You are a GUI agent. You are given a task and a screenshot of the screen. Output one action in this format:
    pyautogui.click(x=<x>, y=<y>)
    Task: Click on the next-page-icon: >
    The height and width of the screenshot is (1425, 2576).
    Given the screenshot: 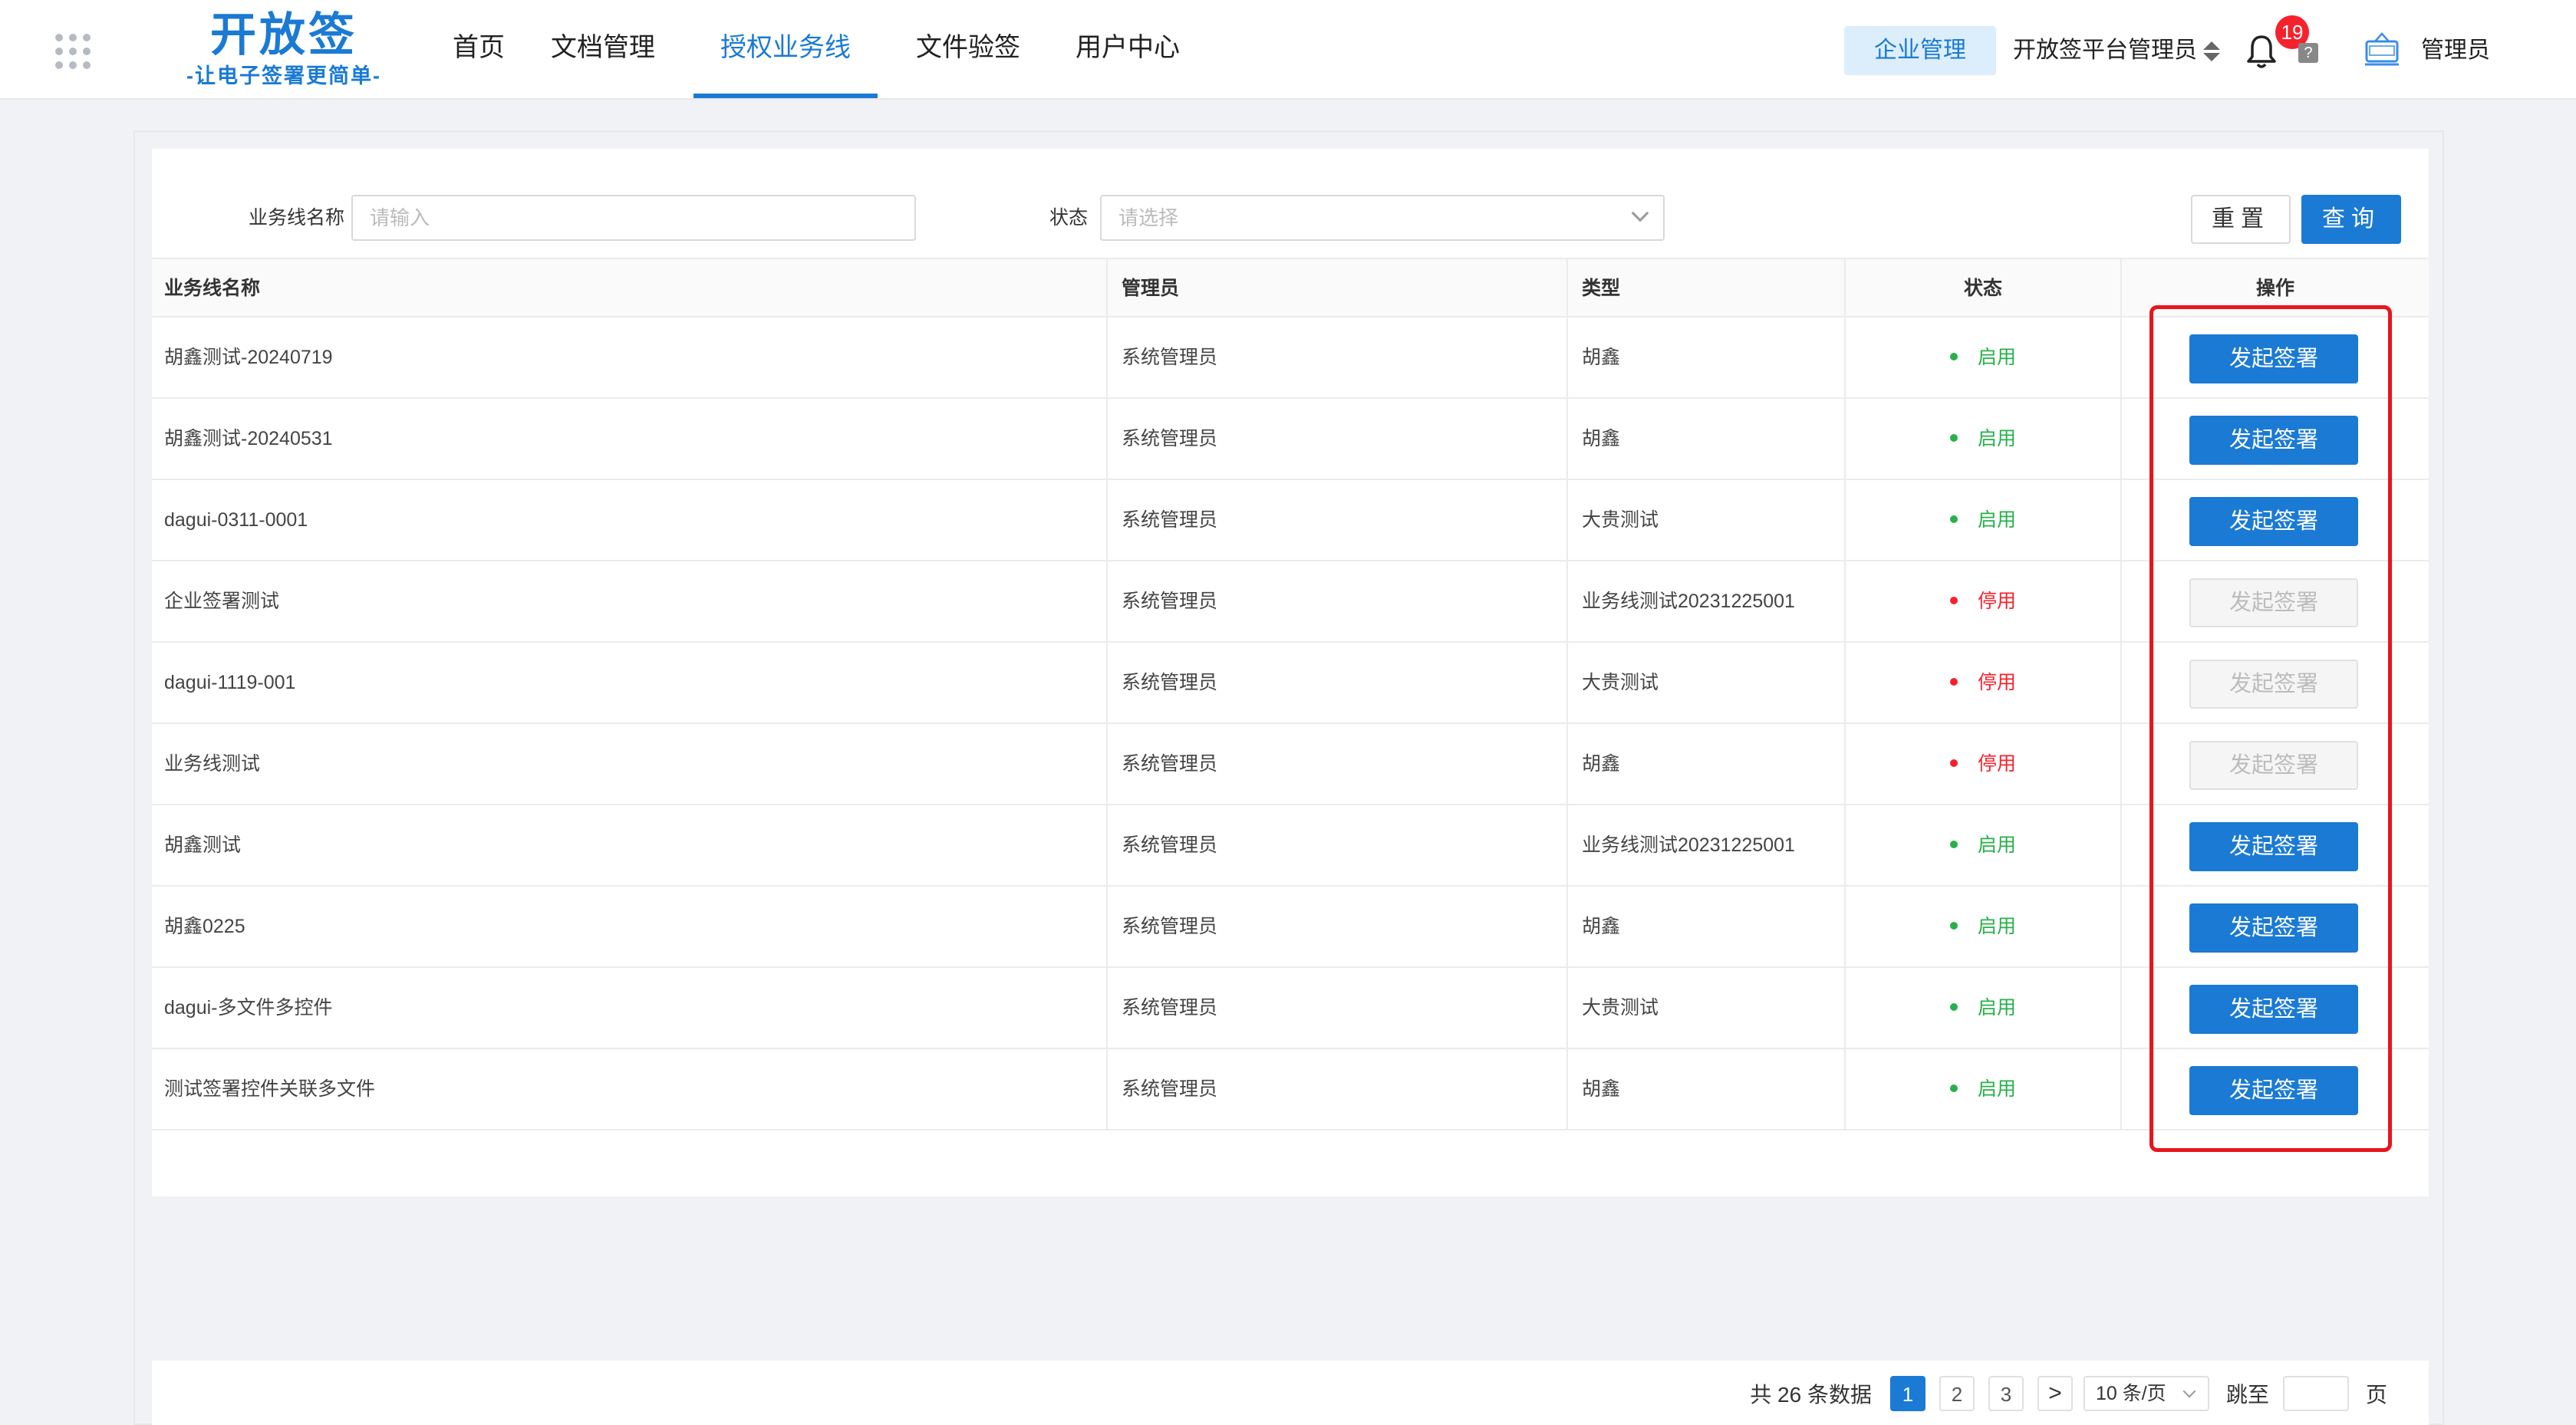 What is the action you would take?
    pyautogui.click(x=2055, y=1393)
    